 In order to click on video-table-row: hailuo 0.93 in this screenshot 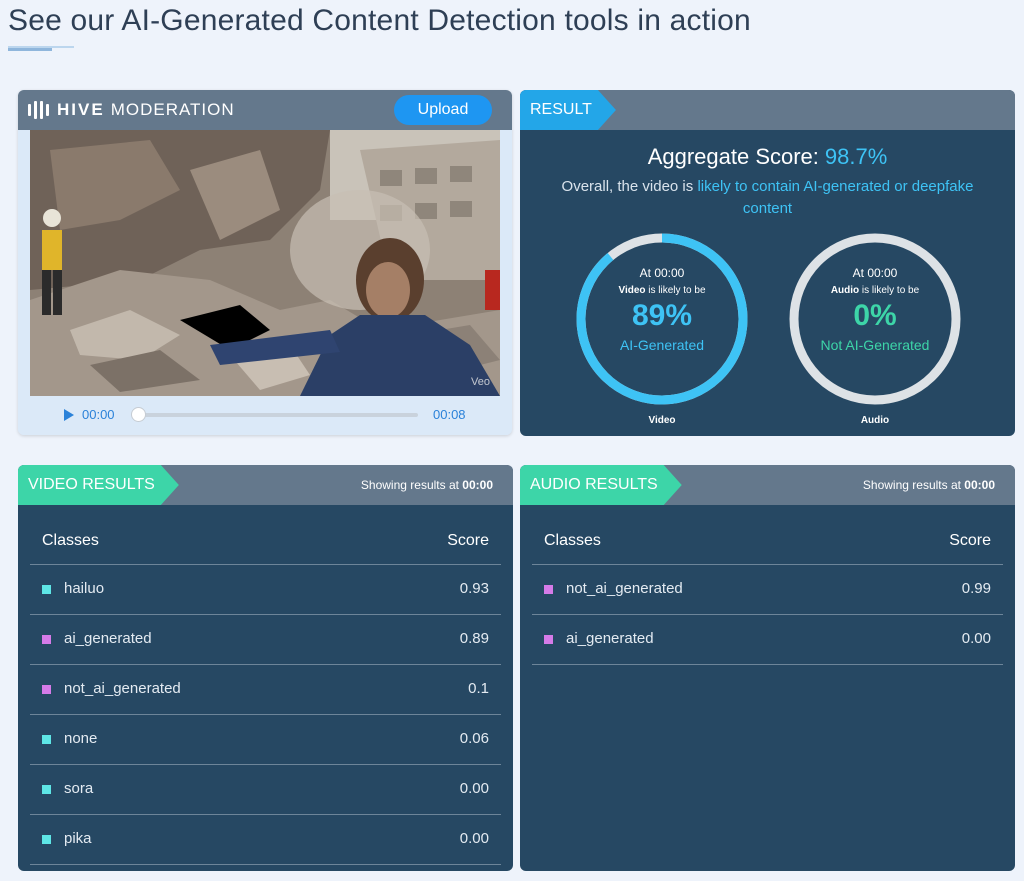, I will do `click(265, 590)`.